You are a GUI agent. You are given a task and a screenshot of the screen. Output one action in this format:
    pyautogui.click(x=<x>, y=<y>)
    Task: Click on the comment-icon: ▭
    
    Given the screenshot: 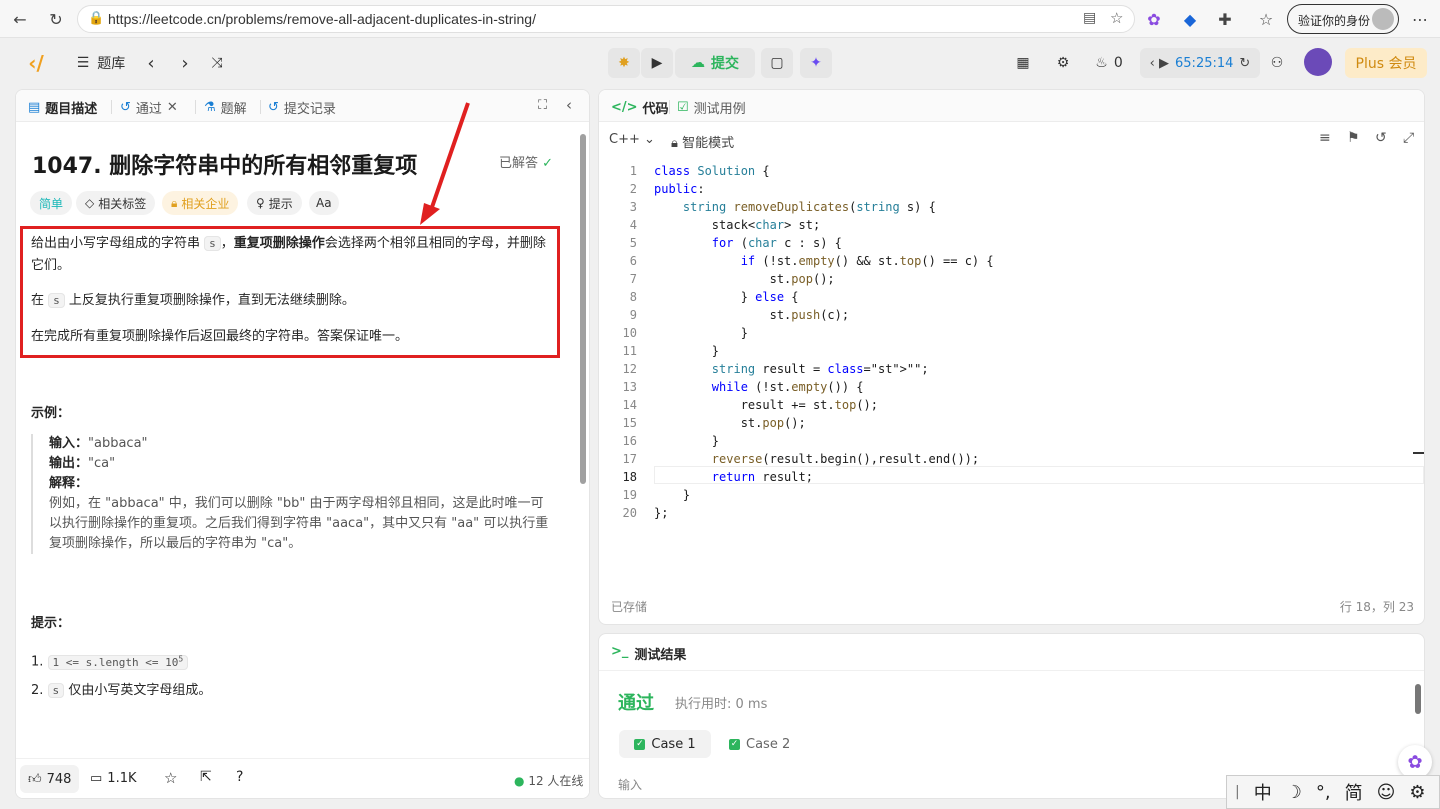 What is the action you would take?
    pyautogui.click(x=96, y=778)
    